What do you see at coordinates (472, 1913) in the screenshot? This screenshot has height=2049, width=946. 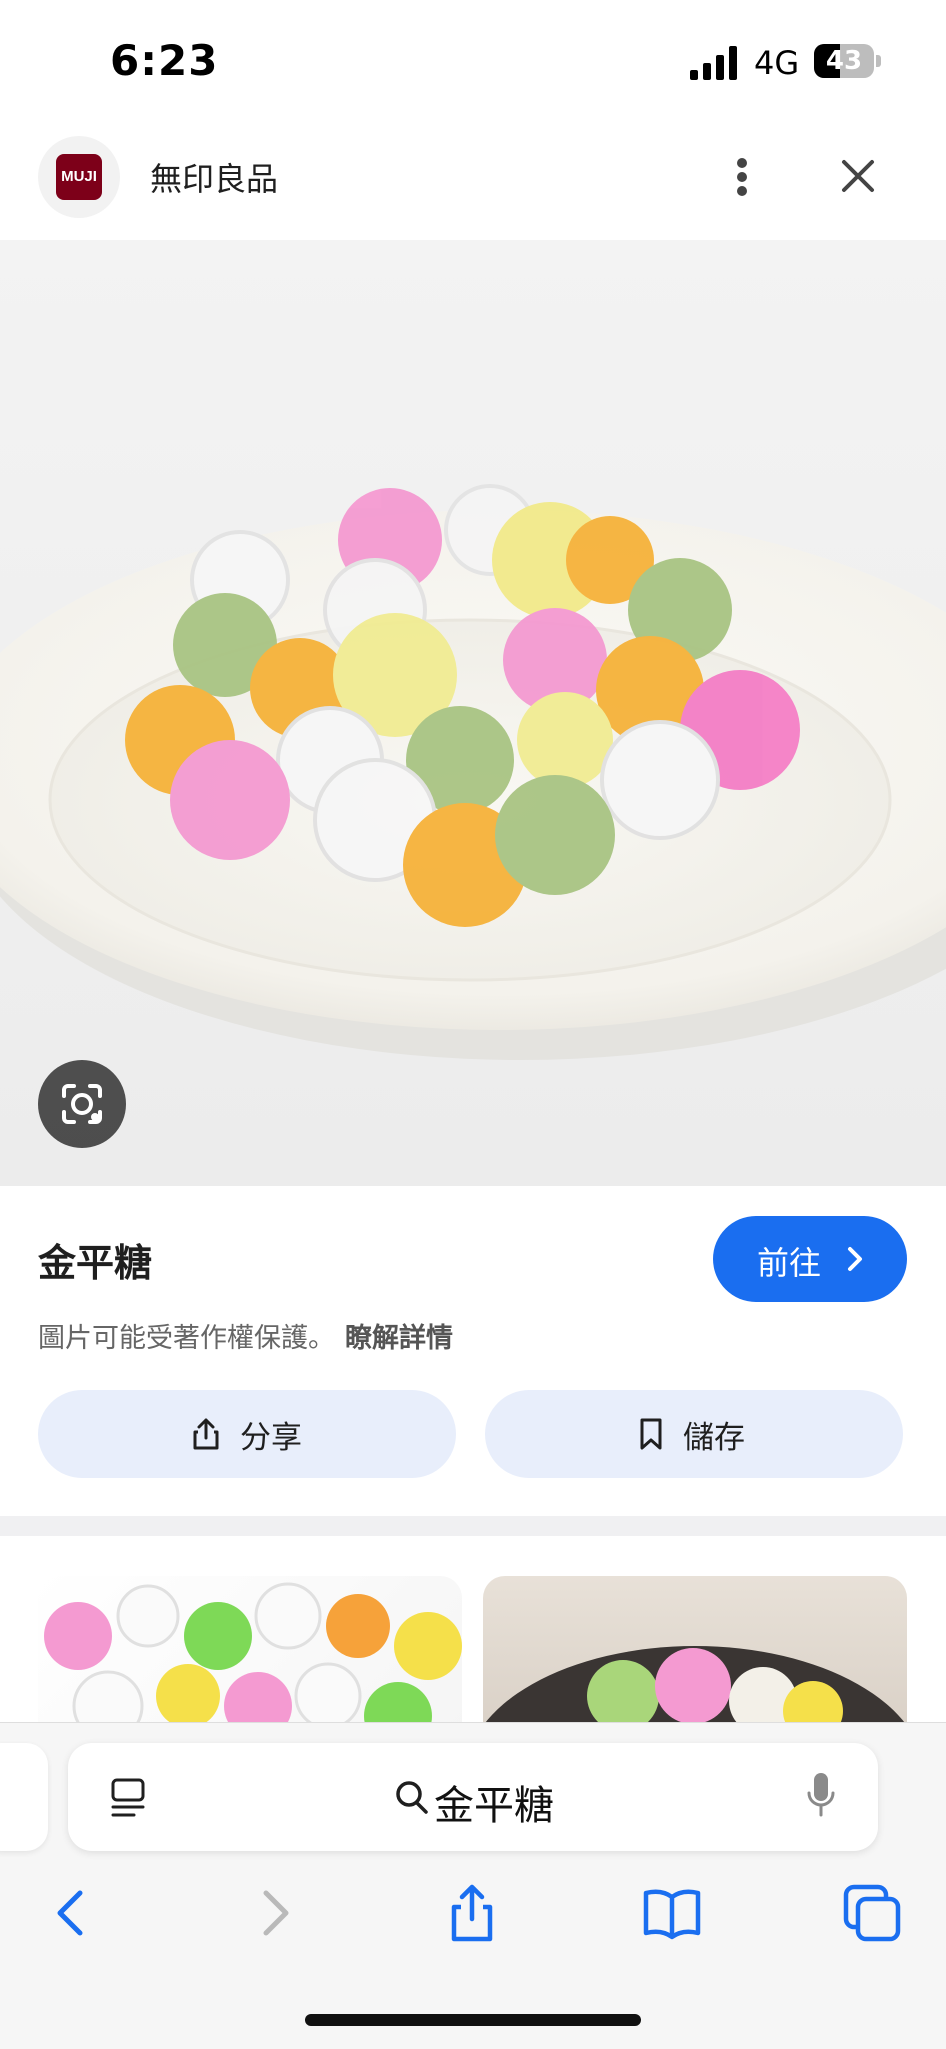 I see `share-page-icon` at bounding box center [472, 1913].